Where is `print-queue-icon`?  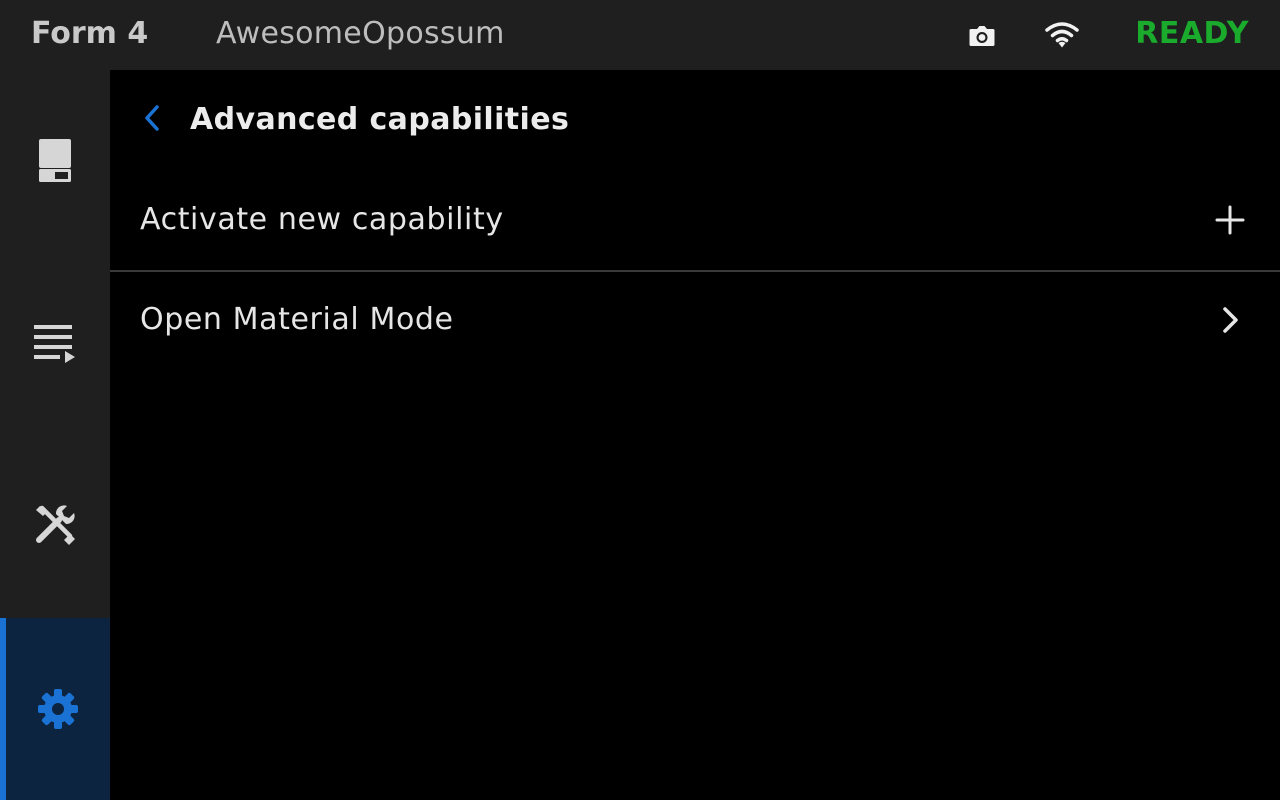 print-queue-icon is located at coordinates (55, 343).